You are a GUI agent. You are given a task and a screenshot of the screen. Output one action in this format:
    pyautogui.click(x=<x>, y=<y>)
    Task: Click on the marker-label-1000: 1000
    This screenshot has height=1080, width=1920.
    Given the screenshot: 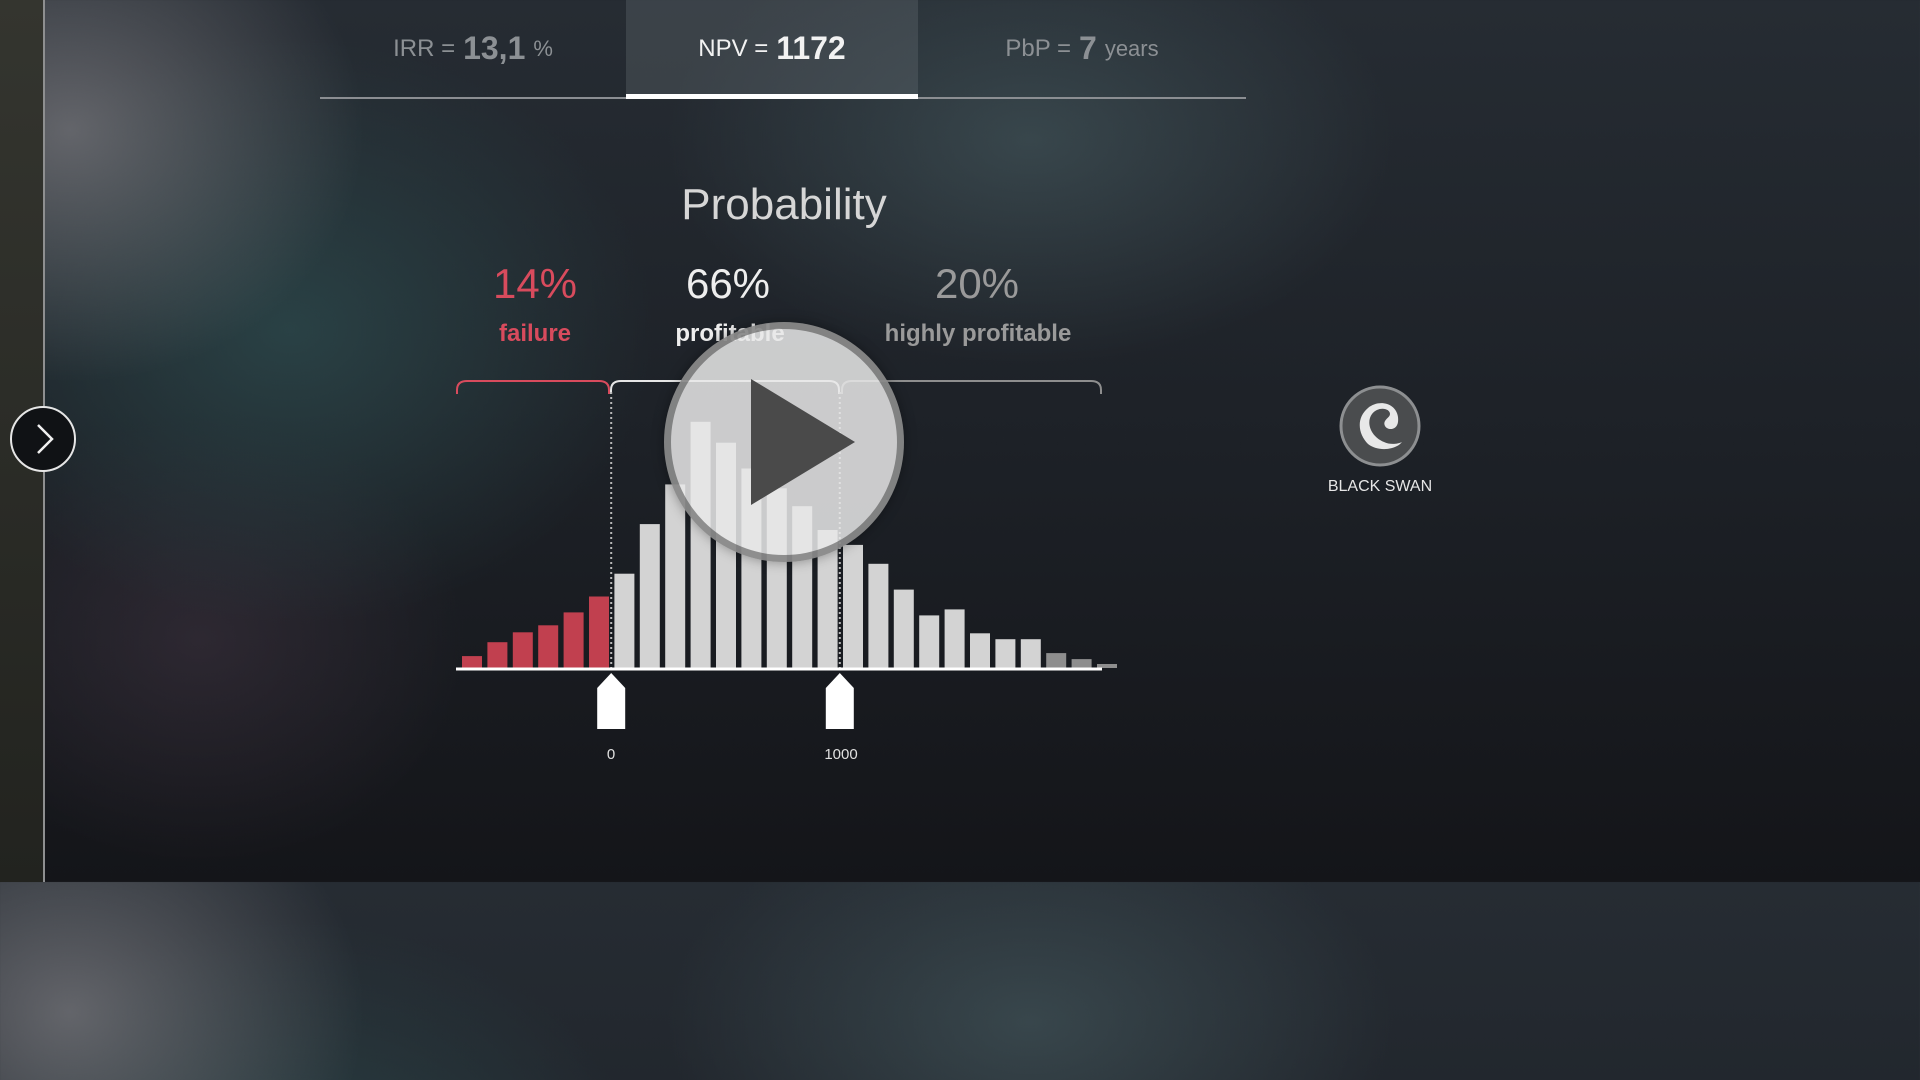 What is the action you would take?
    pyautogui.click(x=841, y=754)
    